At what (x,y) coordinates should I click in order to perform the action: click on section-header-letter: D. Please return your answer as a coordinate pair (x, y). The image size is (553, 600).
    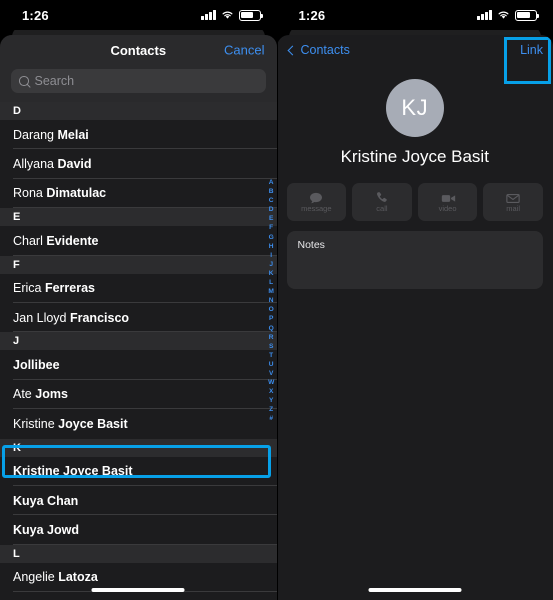
    Looking at the image, I should click on (17, 111).